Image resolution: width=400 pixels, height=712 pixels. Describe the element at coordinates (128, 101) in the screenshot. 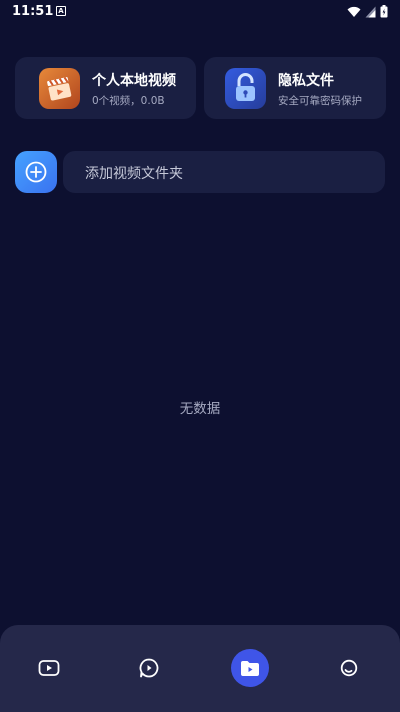

I see `local-videos-subtitle: 0个视频，0.0B` at that location.